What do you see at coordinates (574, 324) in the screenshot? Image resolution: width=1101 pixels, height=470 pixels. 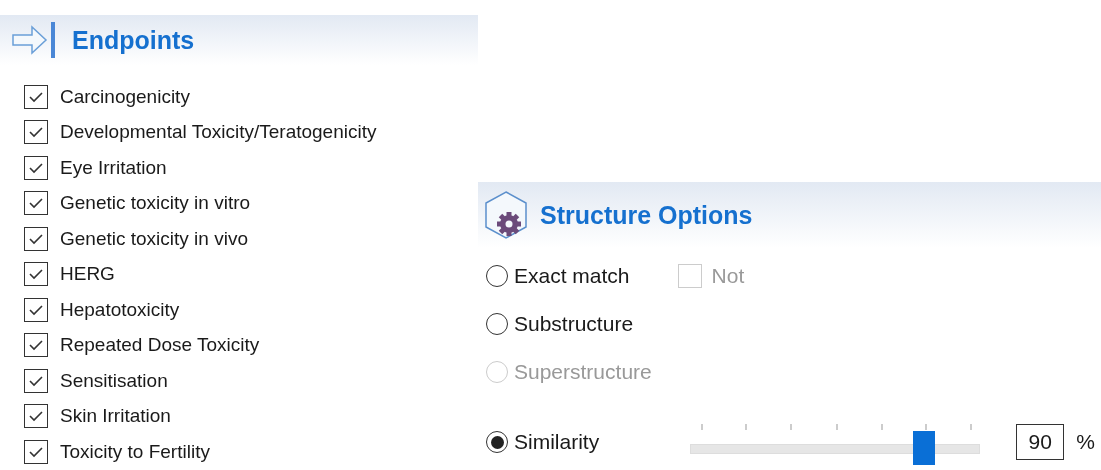 I see `radio-label: Substructure` at bounding box center [574, 324].